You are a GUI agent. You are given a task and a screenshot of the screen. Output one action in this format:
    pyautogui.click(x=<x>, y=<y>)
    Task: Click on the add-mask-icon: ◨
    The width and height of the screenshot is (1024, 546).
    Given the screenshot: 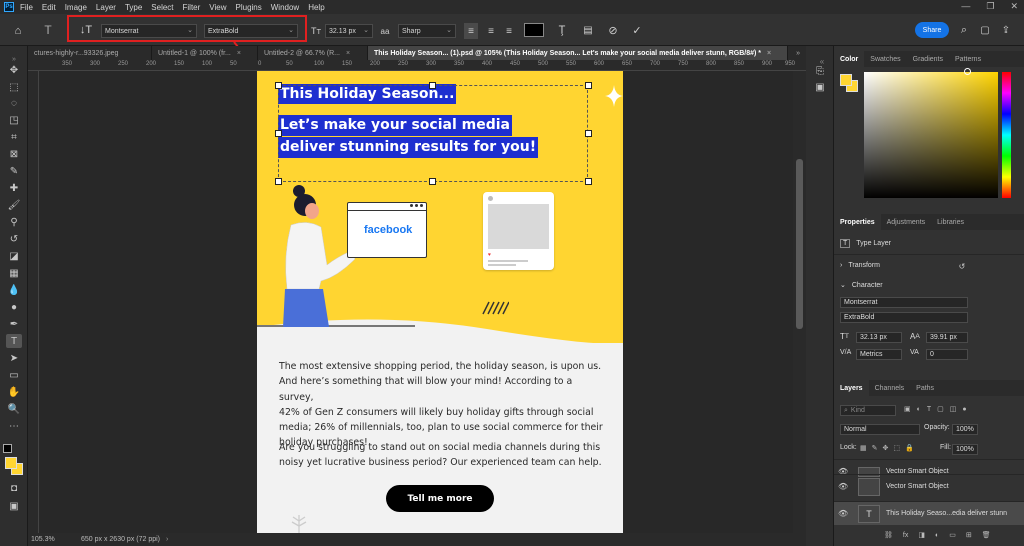 What is the action you would take?
    pyautogui.click(x=921, y=535)
    